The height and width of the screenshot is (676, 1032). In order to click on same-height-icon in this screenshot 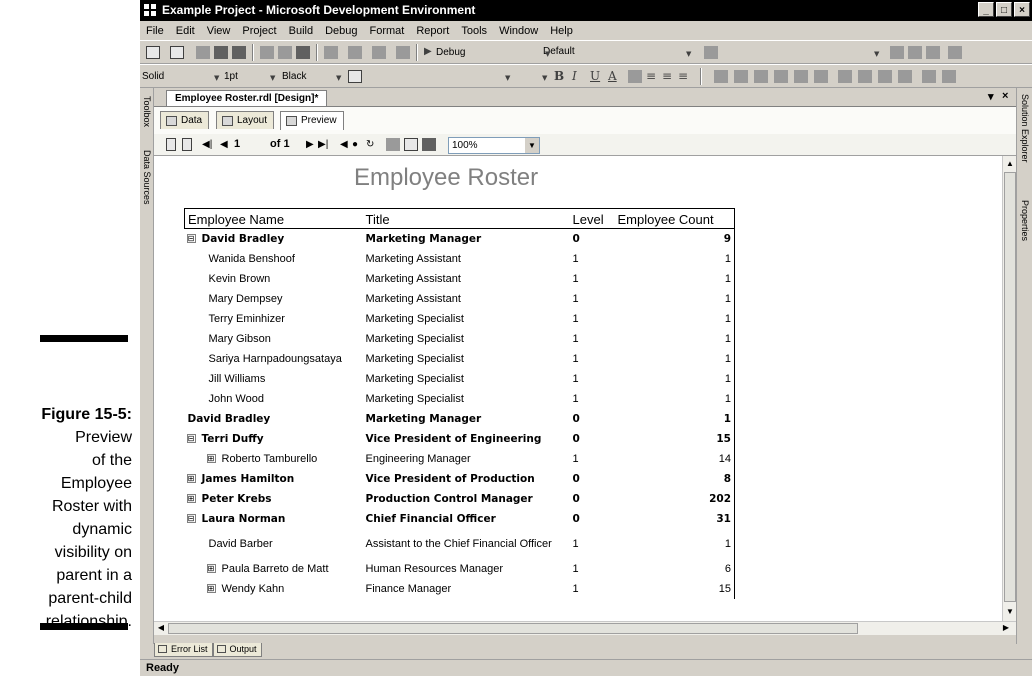, I will do `click(865, 76)`.